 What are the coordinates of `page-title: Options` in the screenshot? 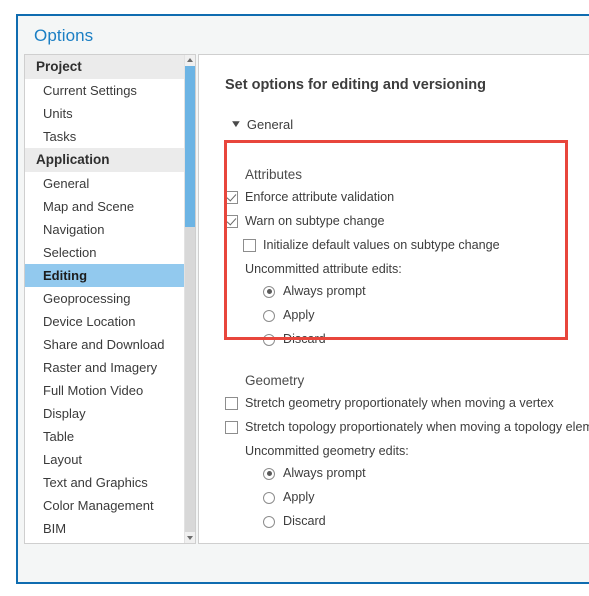 It's located at (64, 35).